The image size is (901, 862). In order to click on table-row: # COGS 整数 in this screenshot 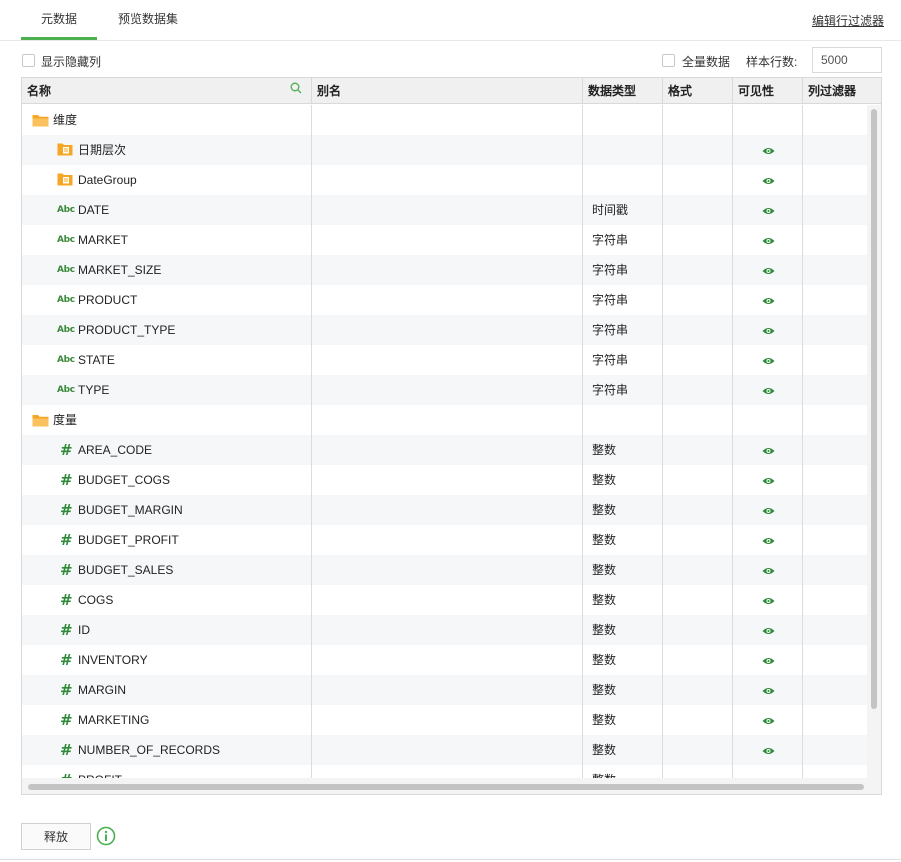, I will do `click(444, 600)`.